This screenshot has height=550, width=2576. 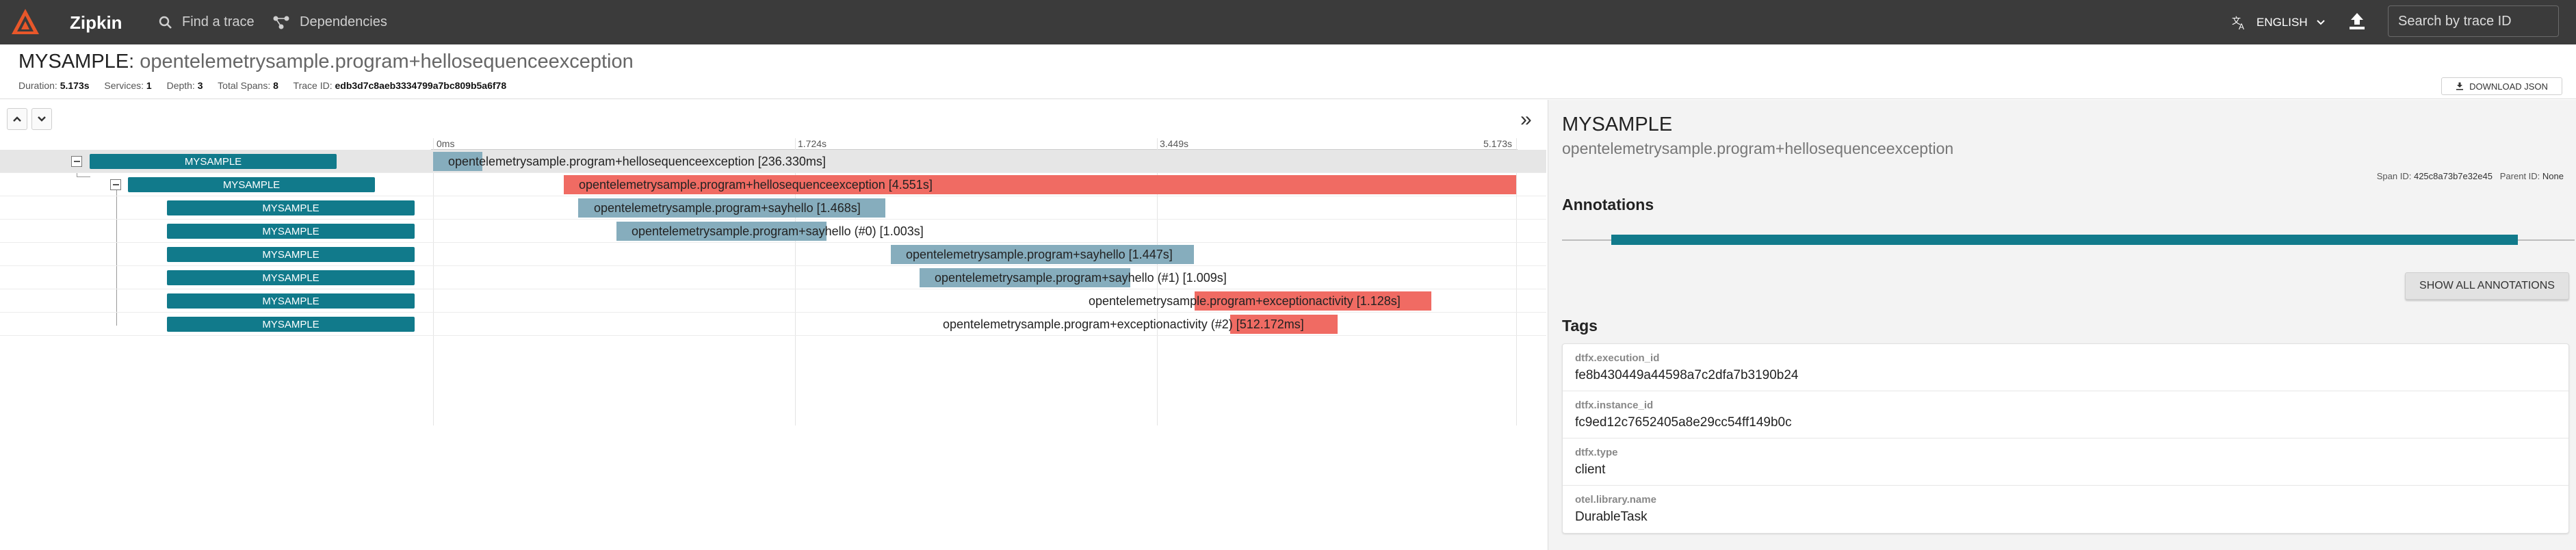 I want to click on search-icon, so click(x=165, y=22).